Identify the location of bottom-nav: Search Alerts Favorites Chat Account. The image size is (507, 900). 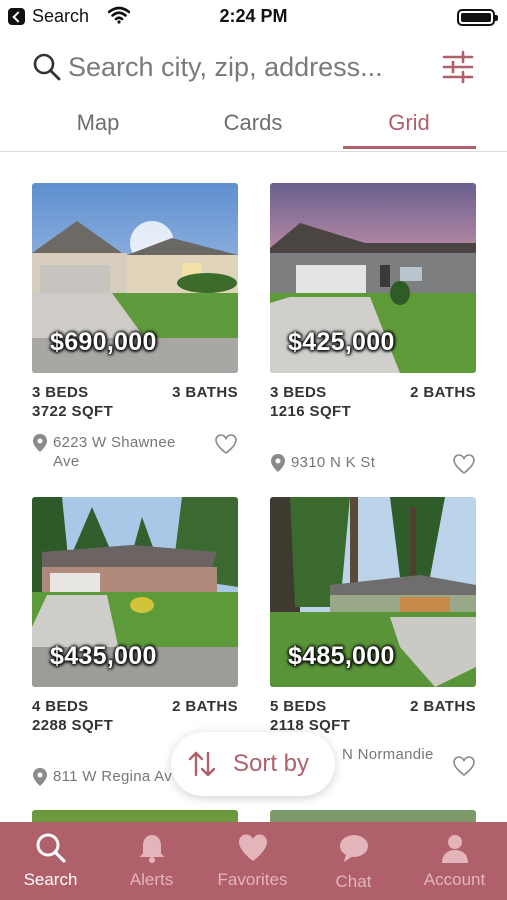
(253, 861).